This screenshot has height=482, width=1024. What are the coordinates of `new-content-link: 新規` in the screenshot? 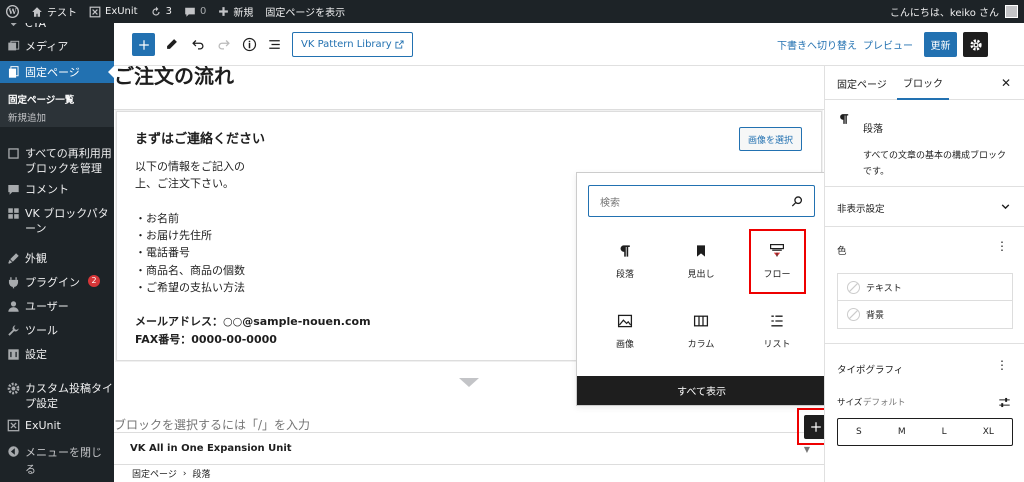 It's located at (235, 11).